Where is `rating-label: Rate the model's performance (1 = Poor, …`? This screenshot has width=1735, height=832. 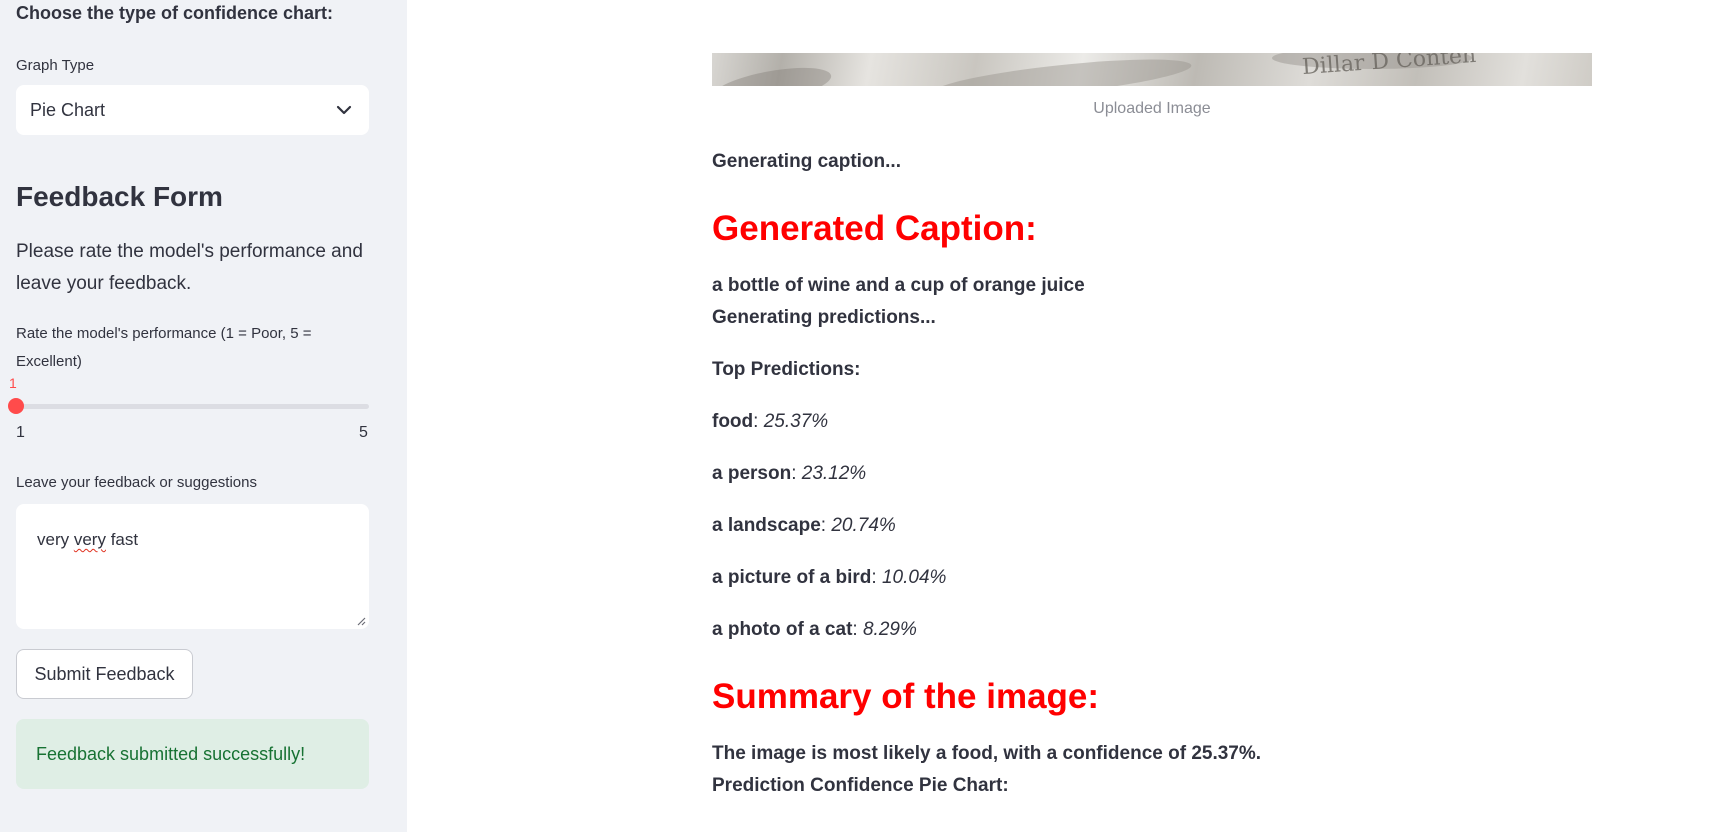 rating-label: Rate the model's performance (1 = Poor, … is located at coordinates (164, 347).